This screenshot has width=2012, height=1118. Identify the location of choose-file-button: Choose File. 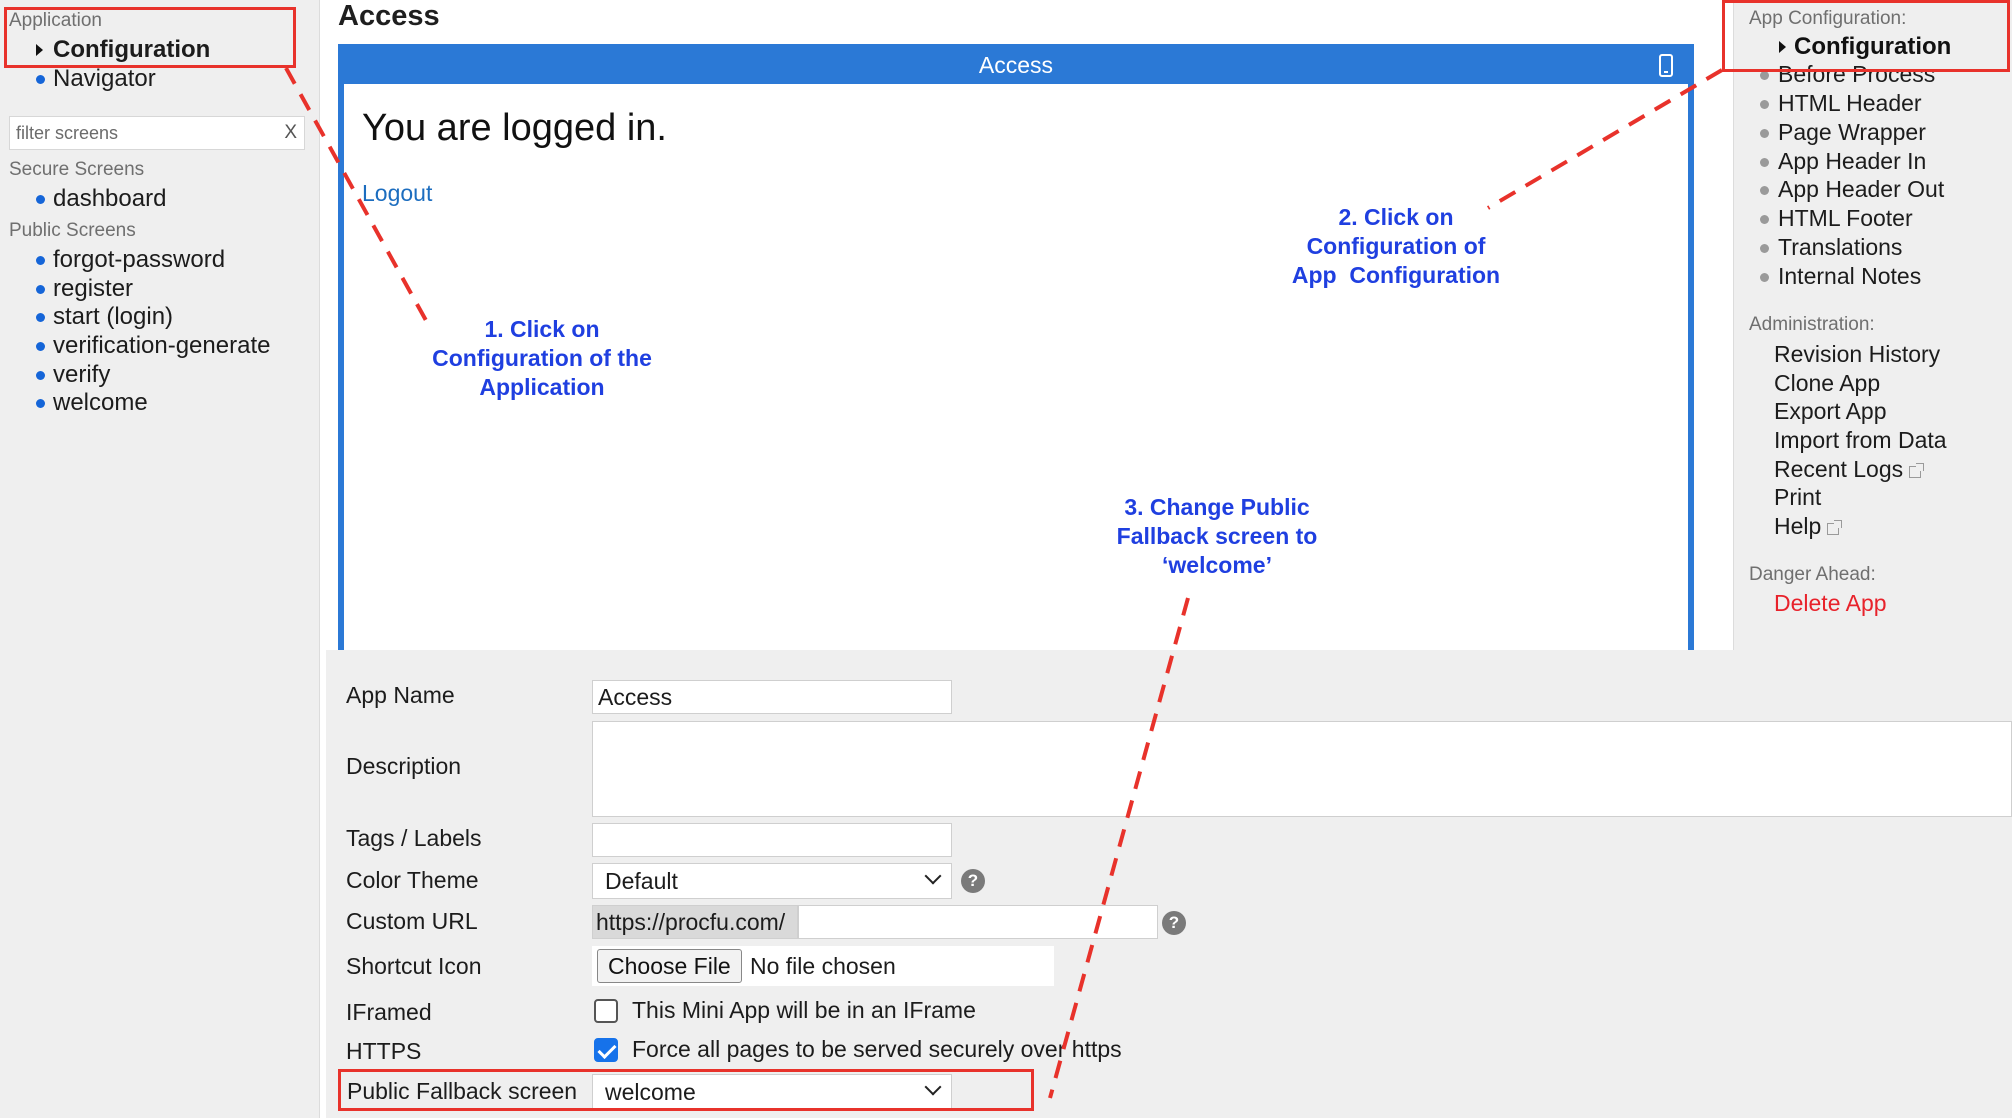
(669, 966).